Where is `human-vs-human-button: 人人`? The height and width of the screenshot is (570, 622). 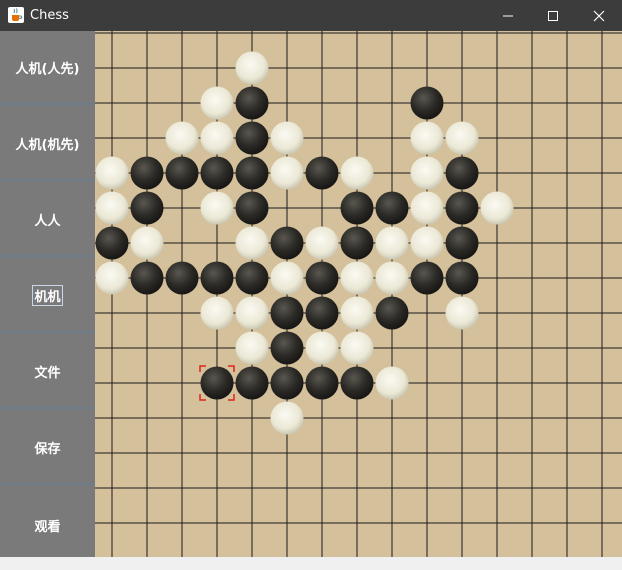 human-vs-human-button: 人人 is located at coordinates (47, 220).